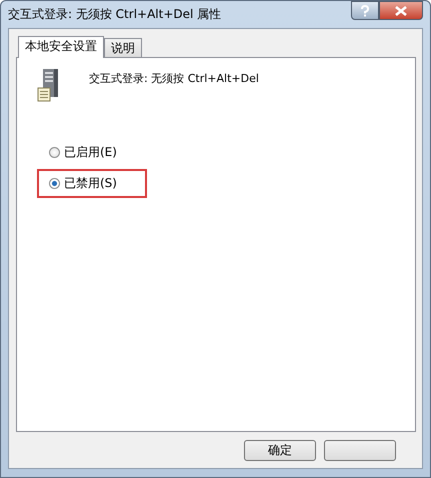 This screenshot has height=478, width=431. Describe the element at coordinates (49, 85) in the screenshot. I see `server-icon` at that location.